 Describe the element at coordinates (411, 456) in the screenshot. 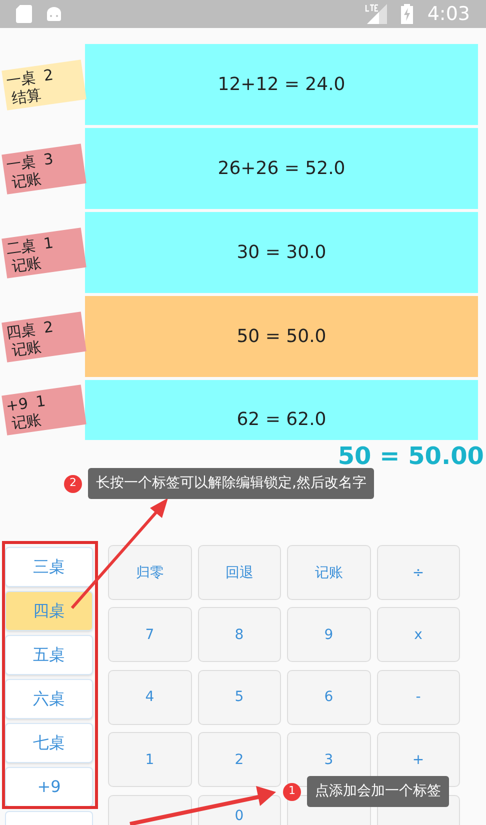

I see `result-display: 50 = 50.00` at that location.